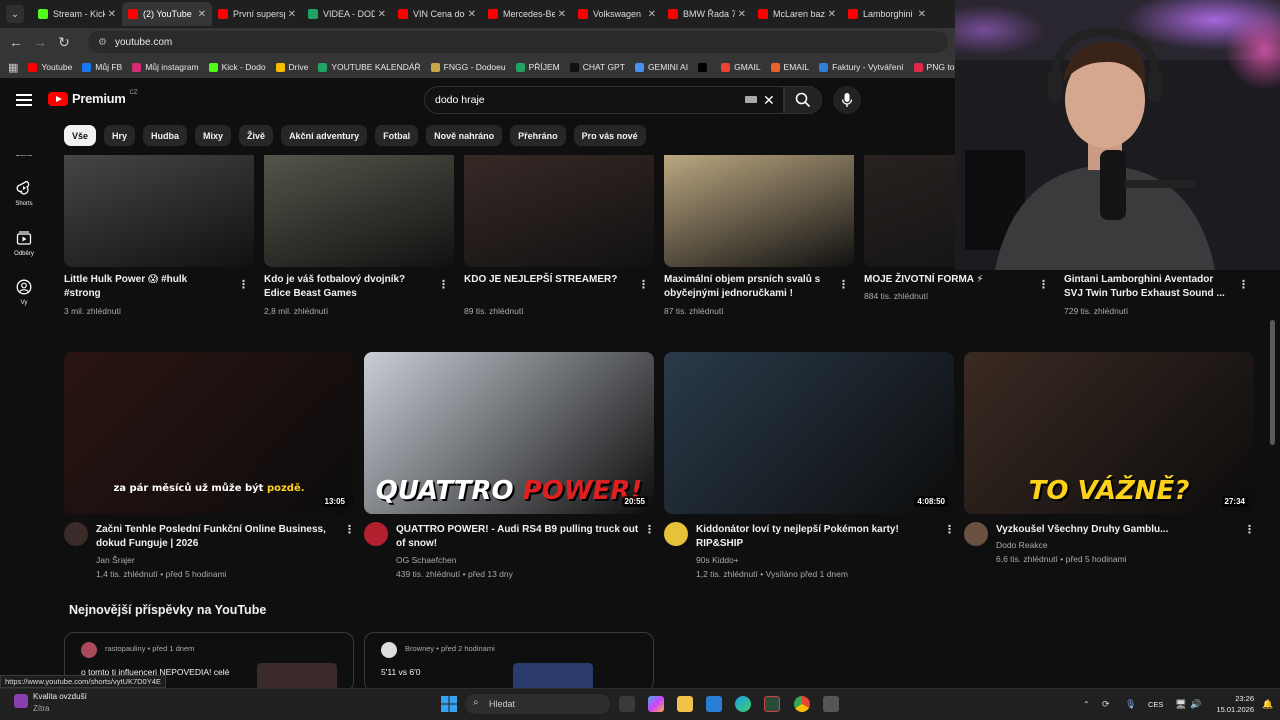 This screenshot has width=1280, height=720. Describe the element at coordinates (609, 135) in the screenshot. I see `filter-chip: Pro vás nové` at that location.